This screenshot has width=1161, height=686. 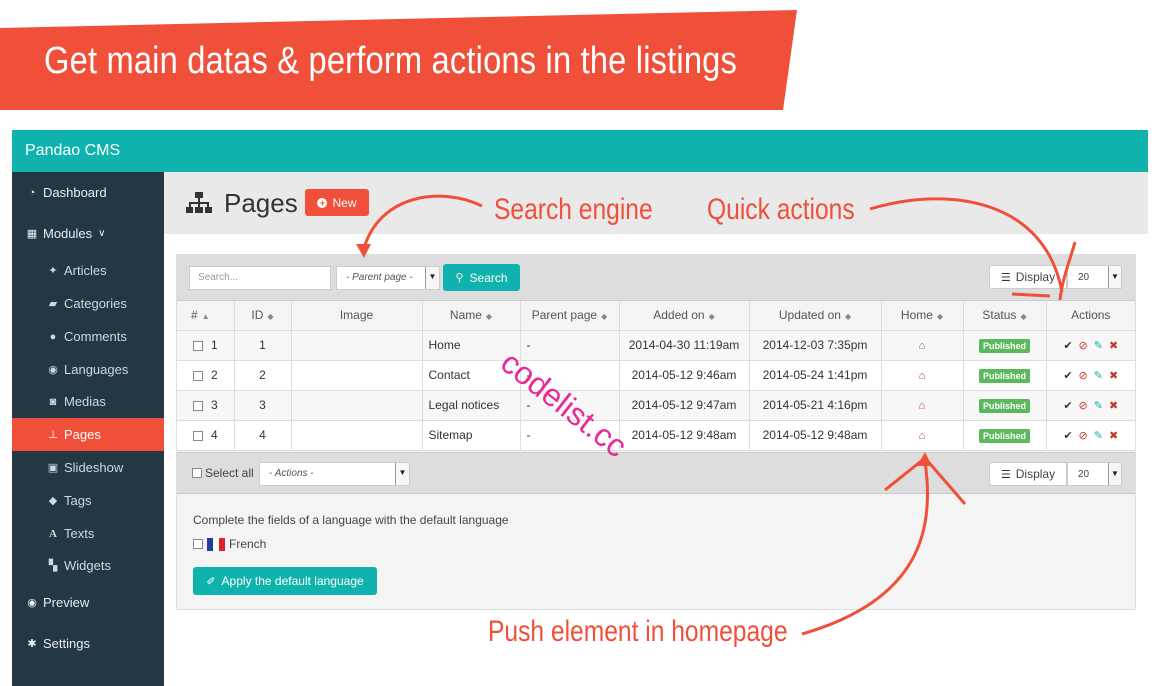 I want to click on sidebar-item-settings: ✱ Settings, so click(x=88, y=643).